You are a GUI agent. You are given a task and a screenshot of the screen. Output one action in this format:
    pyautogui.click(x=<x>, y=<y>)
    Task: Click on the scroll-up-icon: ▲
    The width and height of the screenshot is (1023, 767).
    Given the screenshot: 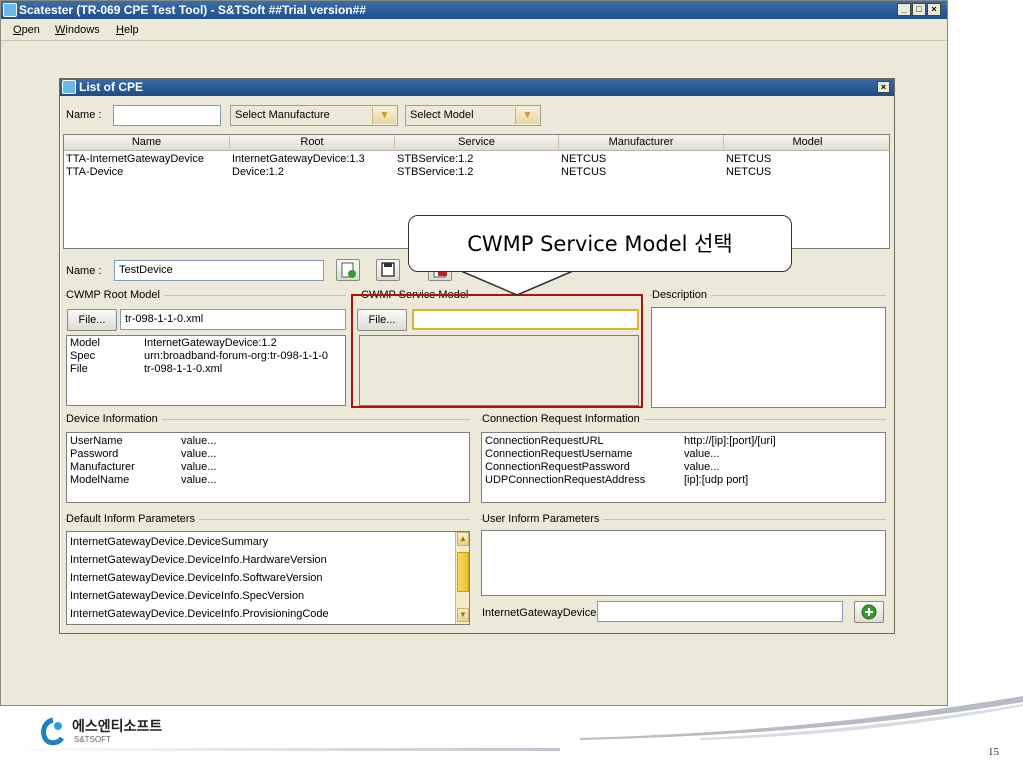 What is the action you would take?
    pyautogui.click(x=463, y=539)
    